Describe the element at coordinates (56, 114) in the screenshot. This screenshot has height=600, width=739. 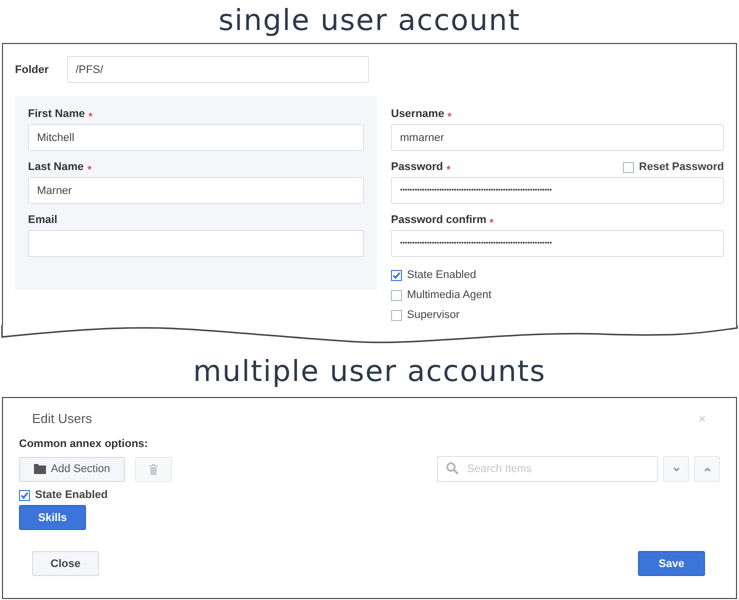
I see `field-label: First Name` at that location.